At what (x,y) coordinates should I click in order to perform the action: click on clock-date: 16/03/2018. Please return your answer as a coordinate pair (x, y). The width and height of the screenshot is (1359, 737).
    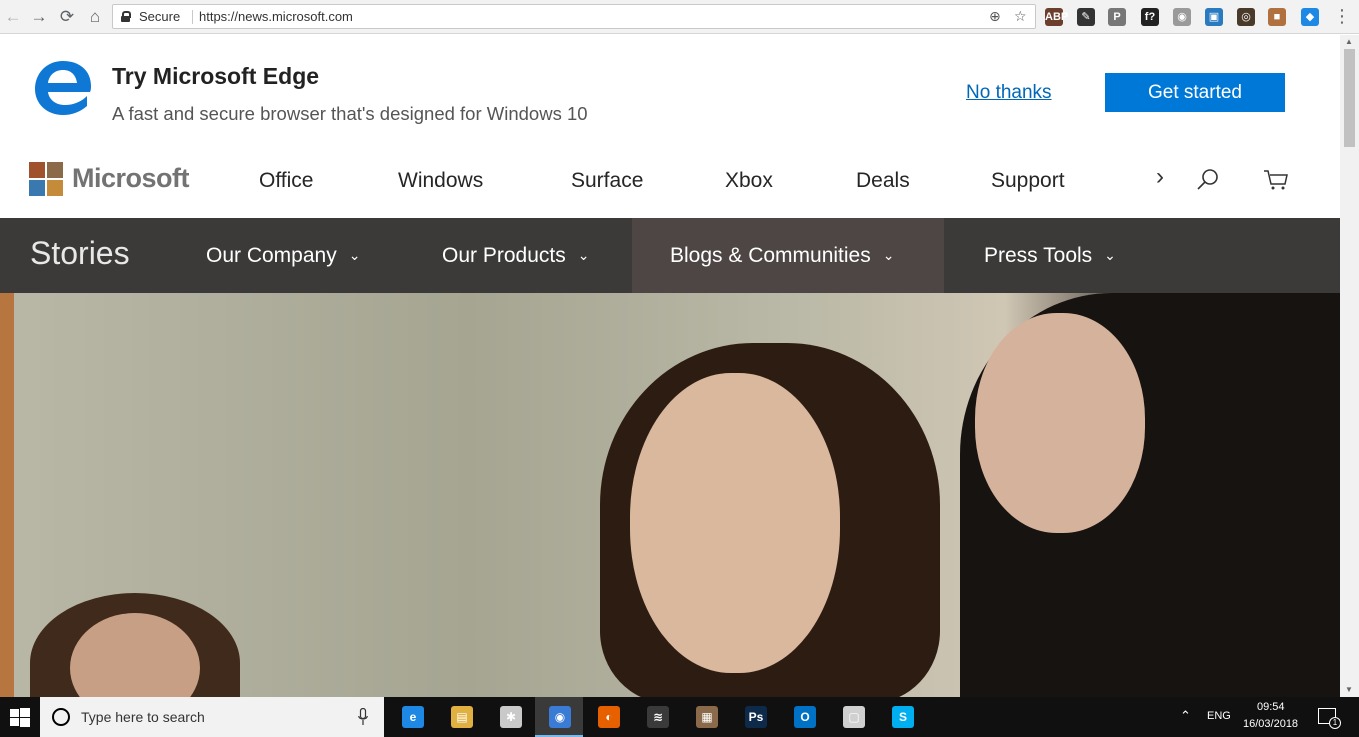
    Looking at the image, I should click on (1270, 724).